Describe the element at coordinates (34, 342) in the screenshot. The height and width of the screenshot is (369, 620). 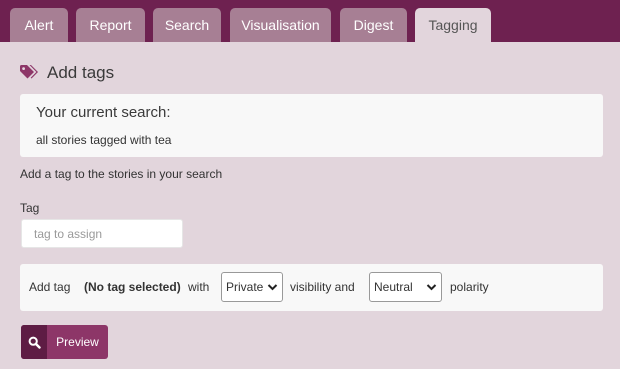
I see `search-icon` at that location.